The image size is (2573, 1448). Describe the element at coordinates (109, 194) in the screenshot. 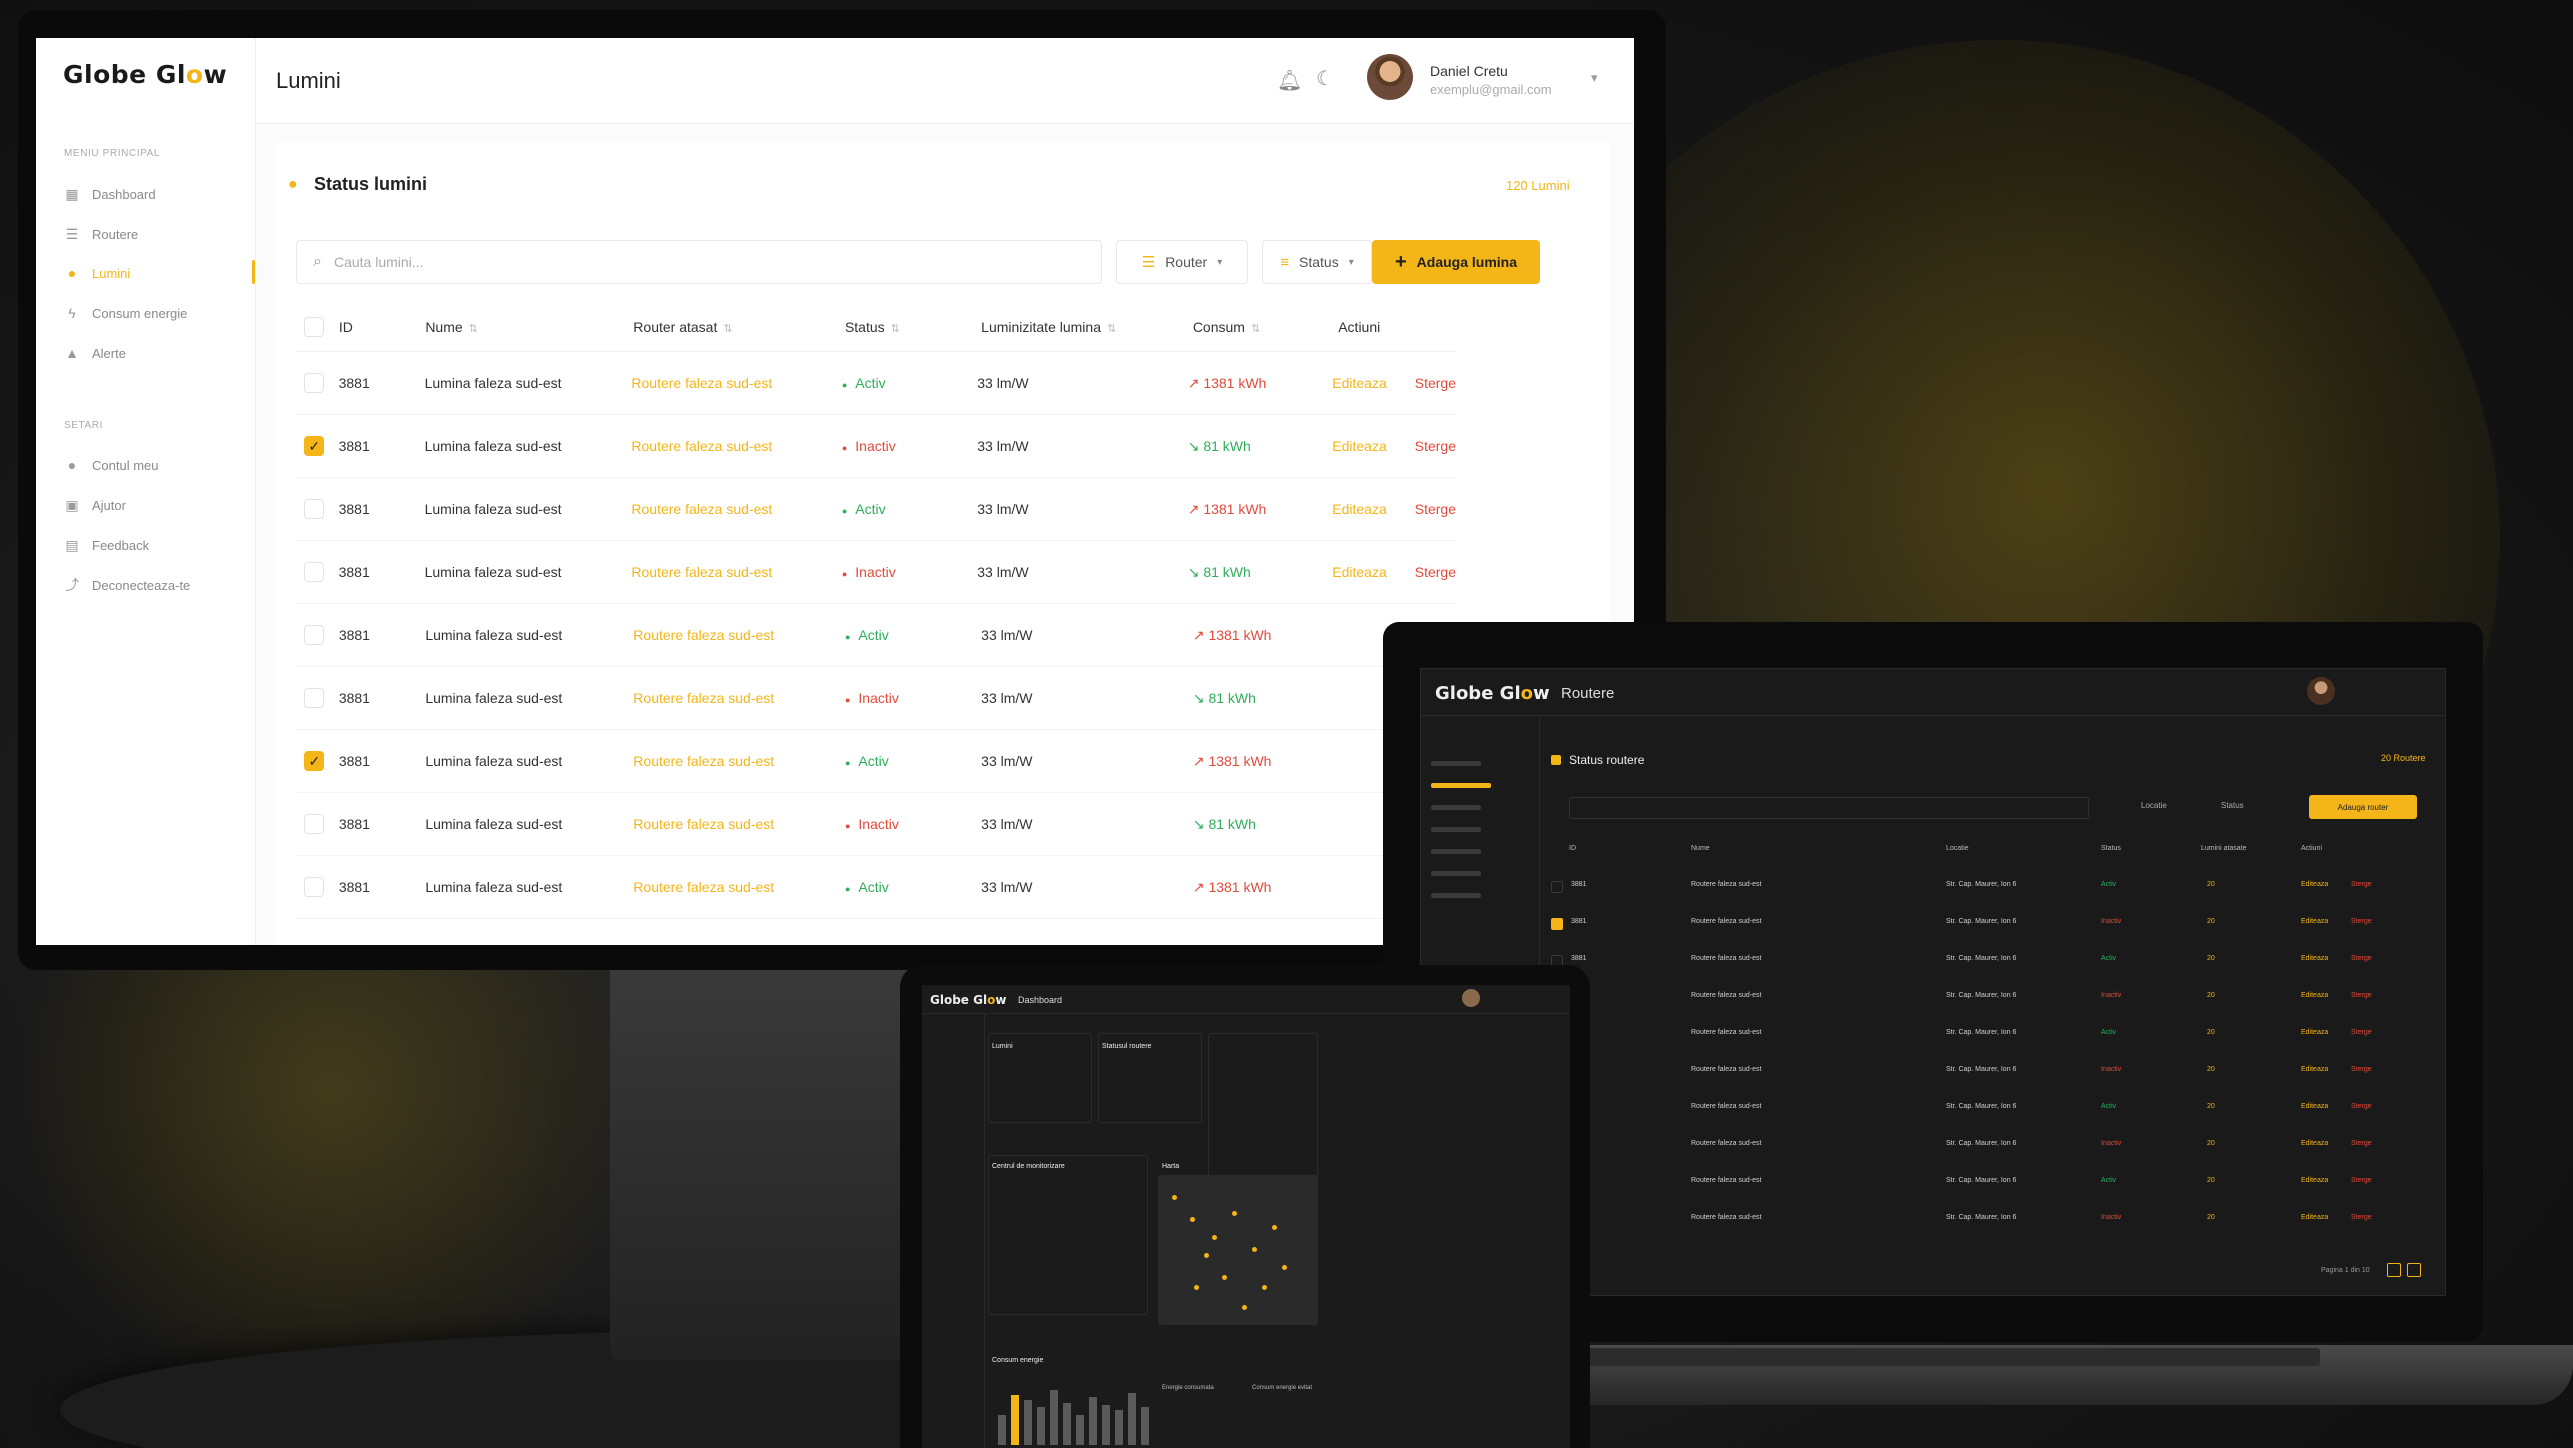

I see `sidebar-item-dashboard: ▦ Dashboard` at that location.